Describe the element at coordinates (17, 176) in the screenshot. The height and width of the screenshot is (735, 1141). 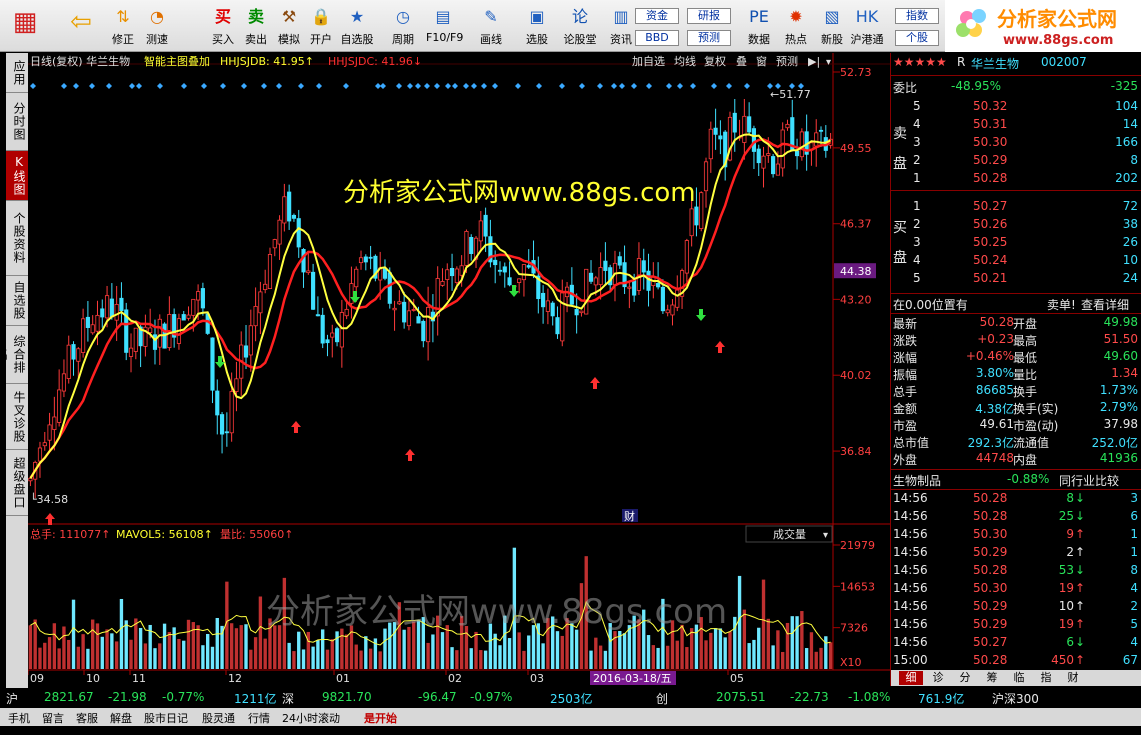
I see `side-tab-2: K线图` at that location.